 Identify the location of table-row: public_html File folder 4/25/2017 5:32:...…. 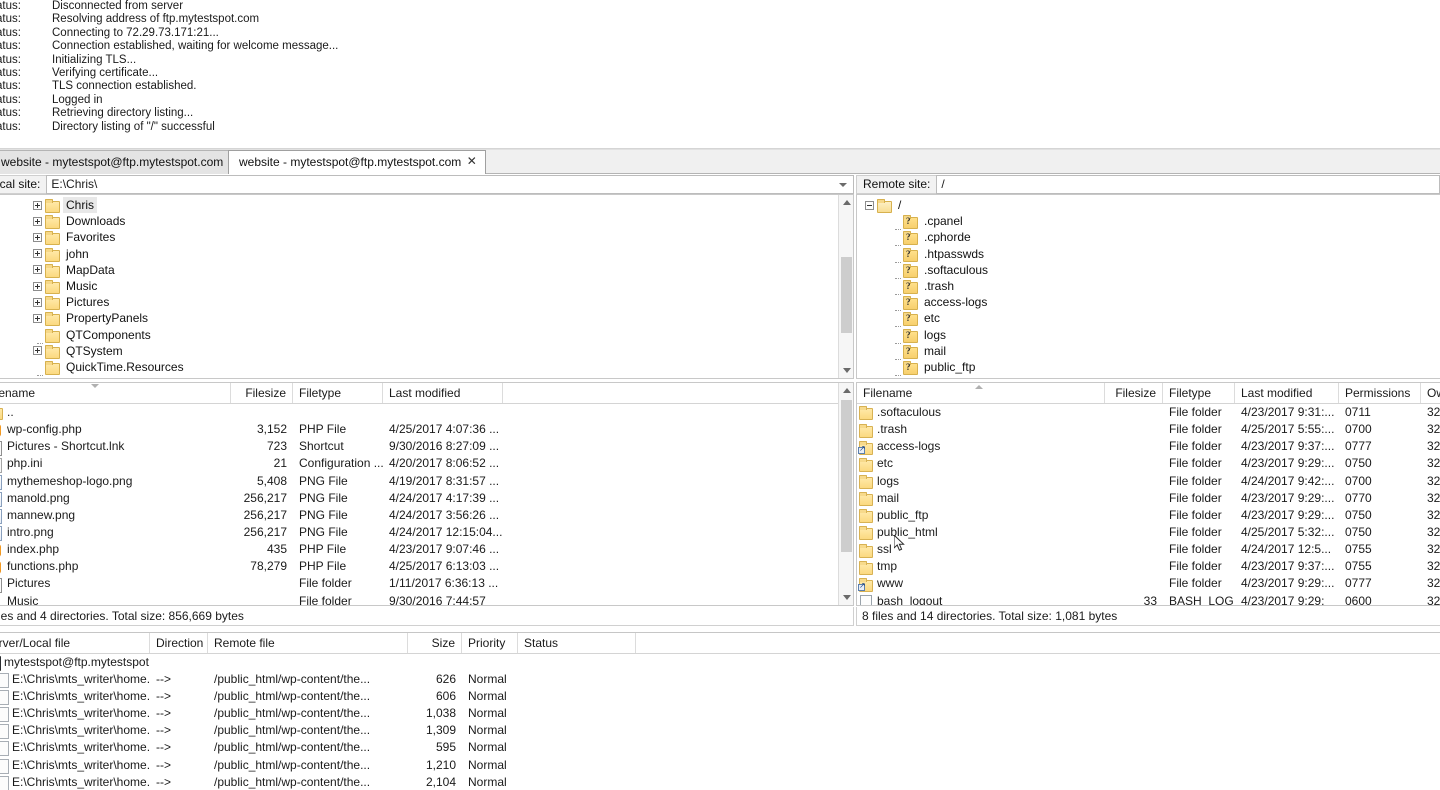
(1148, 532).